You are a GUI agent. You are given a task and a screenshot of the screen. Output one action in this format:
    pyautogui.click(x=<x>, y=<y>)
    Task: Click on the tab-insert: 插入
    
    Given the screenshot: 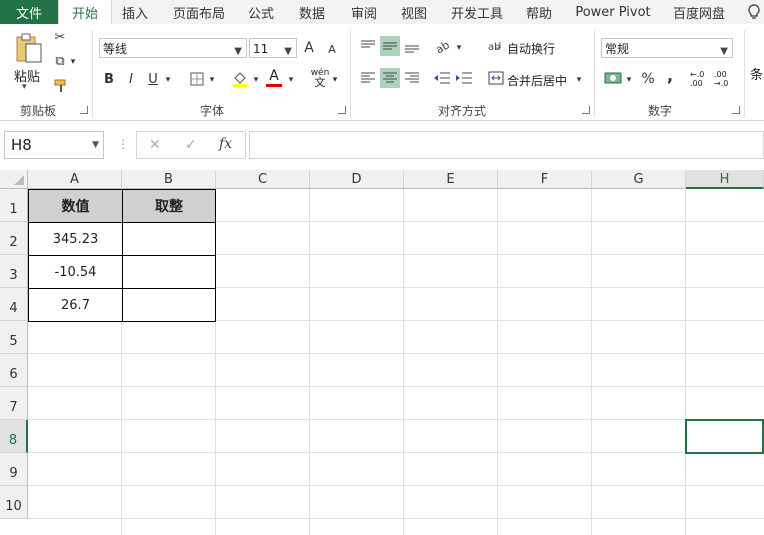 What is the action you would take?
    pyautogui.click(x=135, y=12)
    